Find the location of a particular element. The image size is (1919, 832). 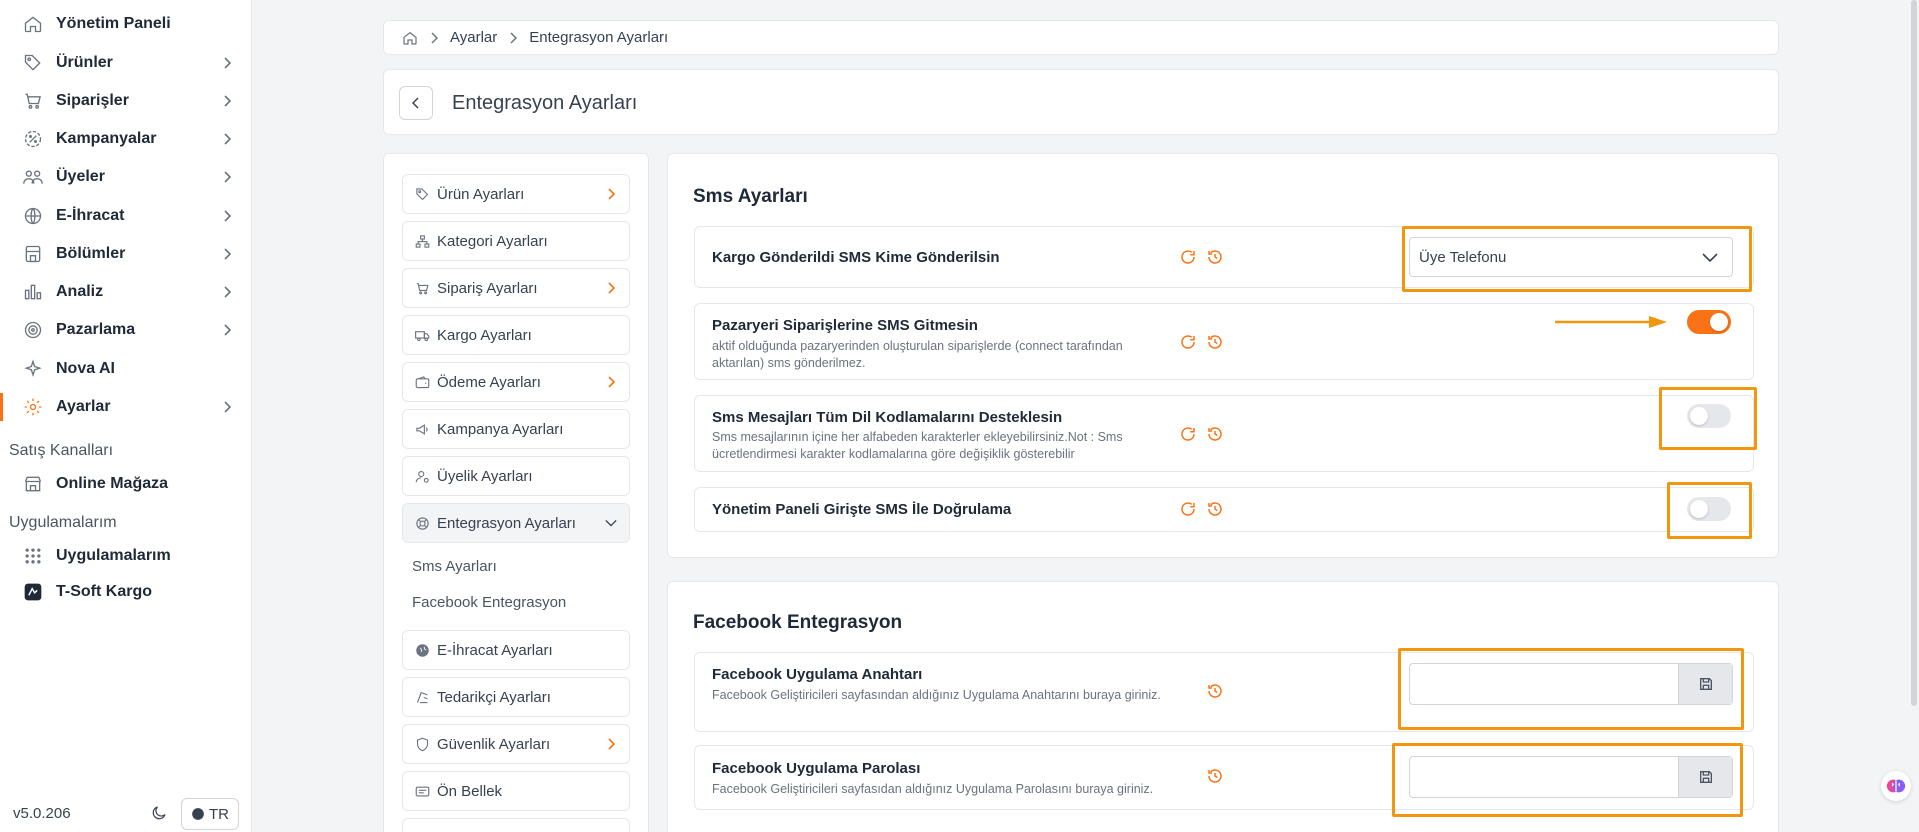

settings-nav-label: Sipariş Ayarları is located at coordinates (487, 288).